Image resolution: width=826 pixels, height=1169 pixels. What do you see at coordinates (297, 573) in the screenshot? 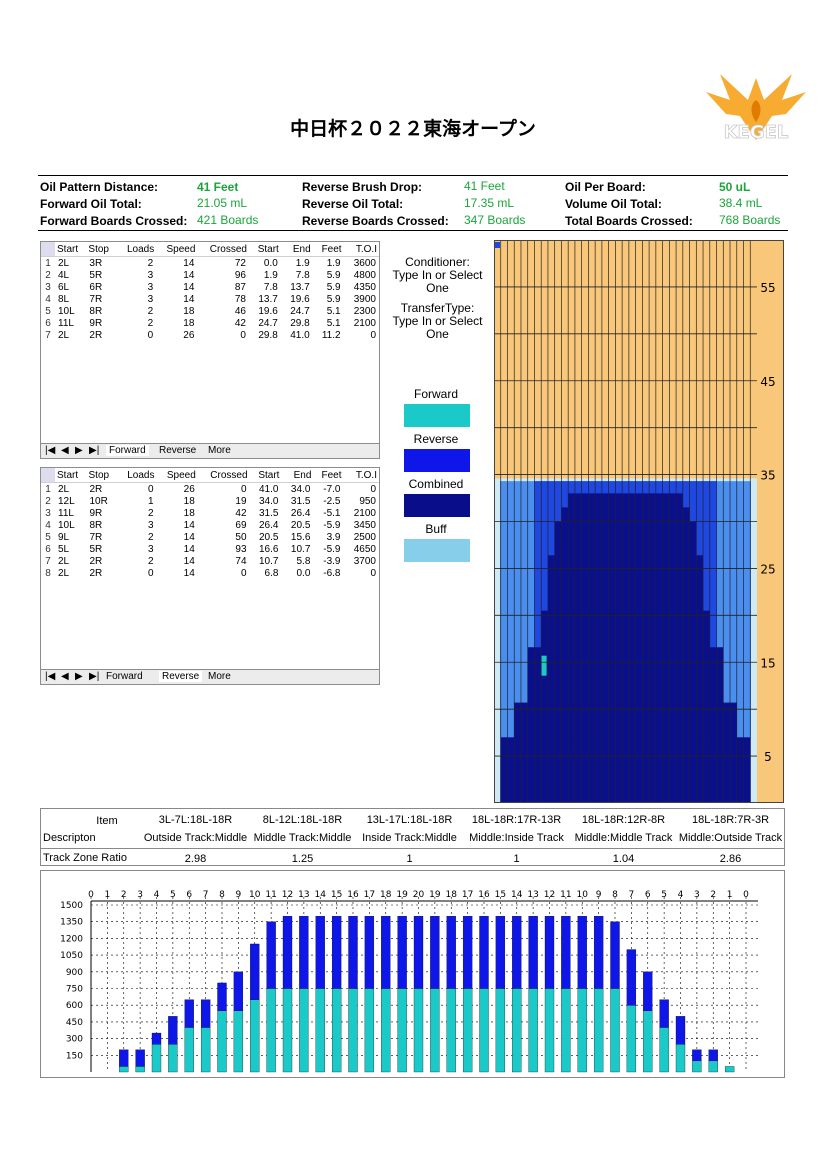
I see `table-cell: 0.0` at bounding box center [297, 573].